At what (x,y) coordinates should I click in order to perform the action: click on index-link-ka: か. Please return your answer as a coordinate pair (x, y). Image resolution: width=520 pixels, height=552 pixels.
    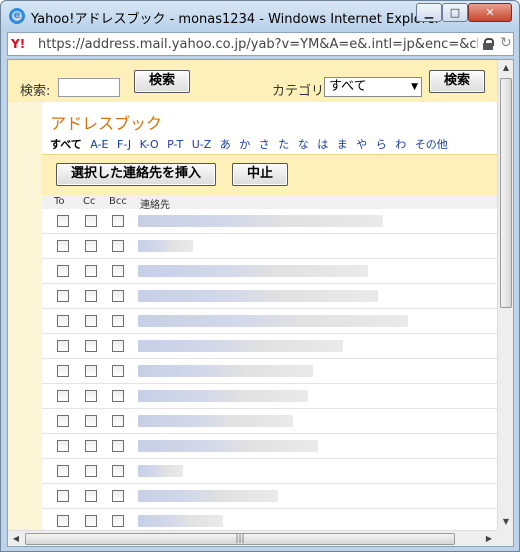
    Looking at the image, I should click on (244, 144).